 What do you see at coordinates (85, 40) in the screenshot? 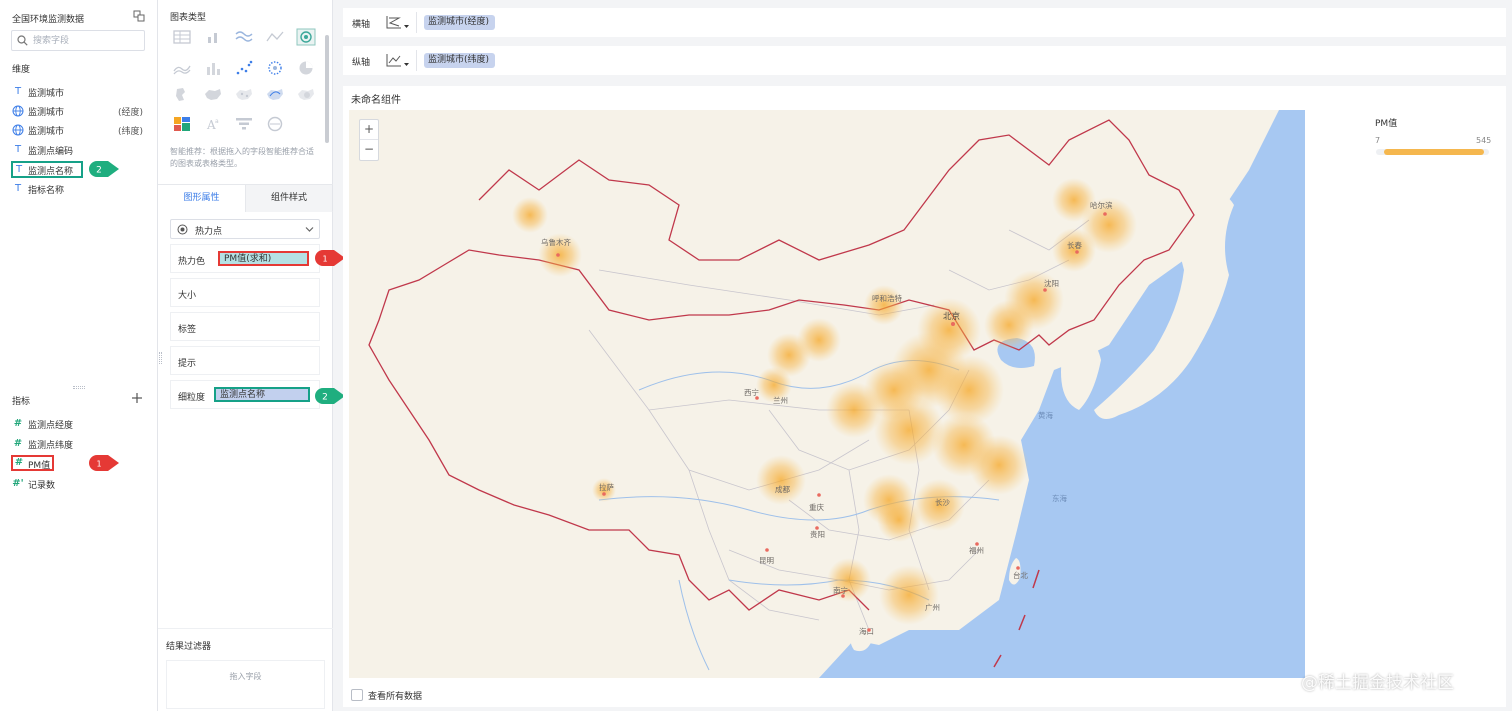
I see `search-input` at bounding box center [85, 40].